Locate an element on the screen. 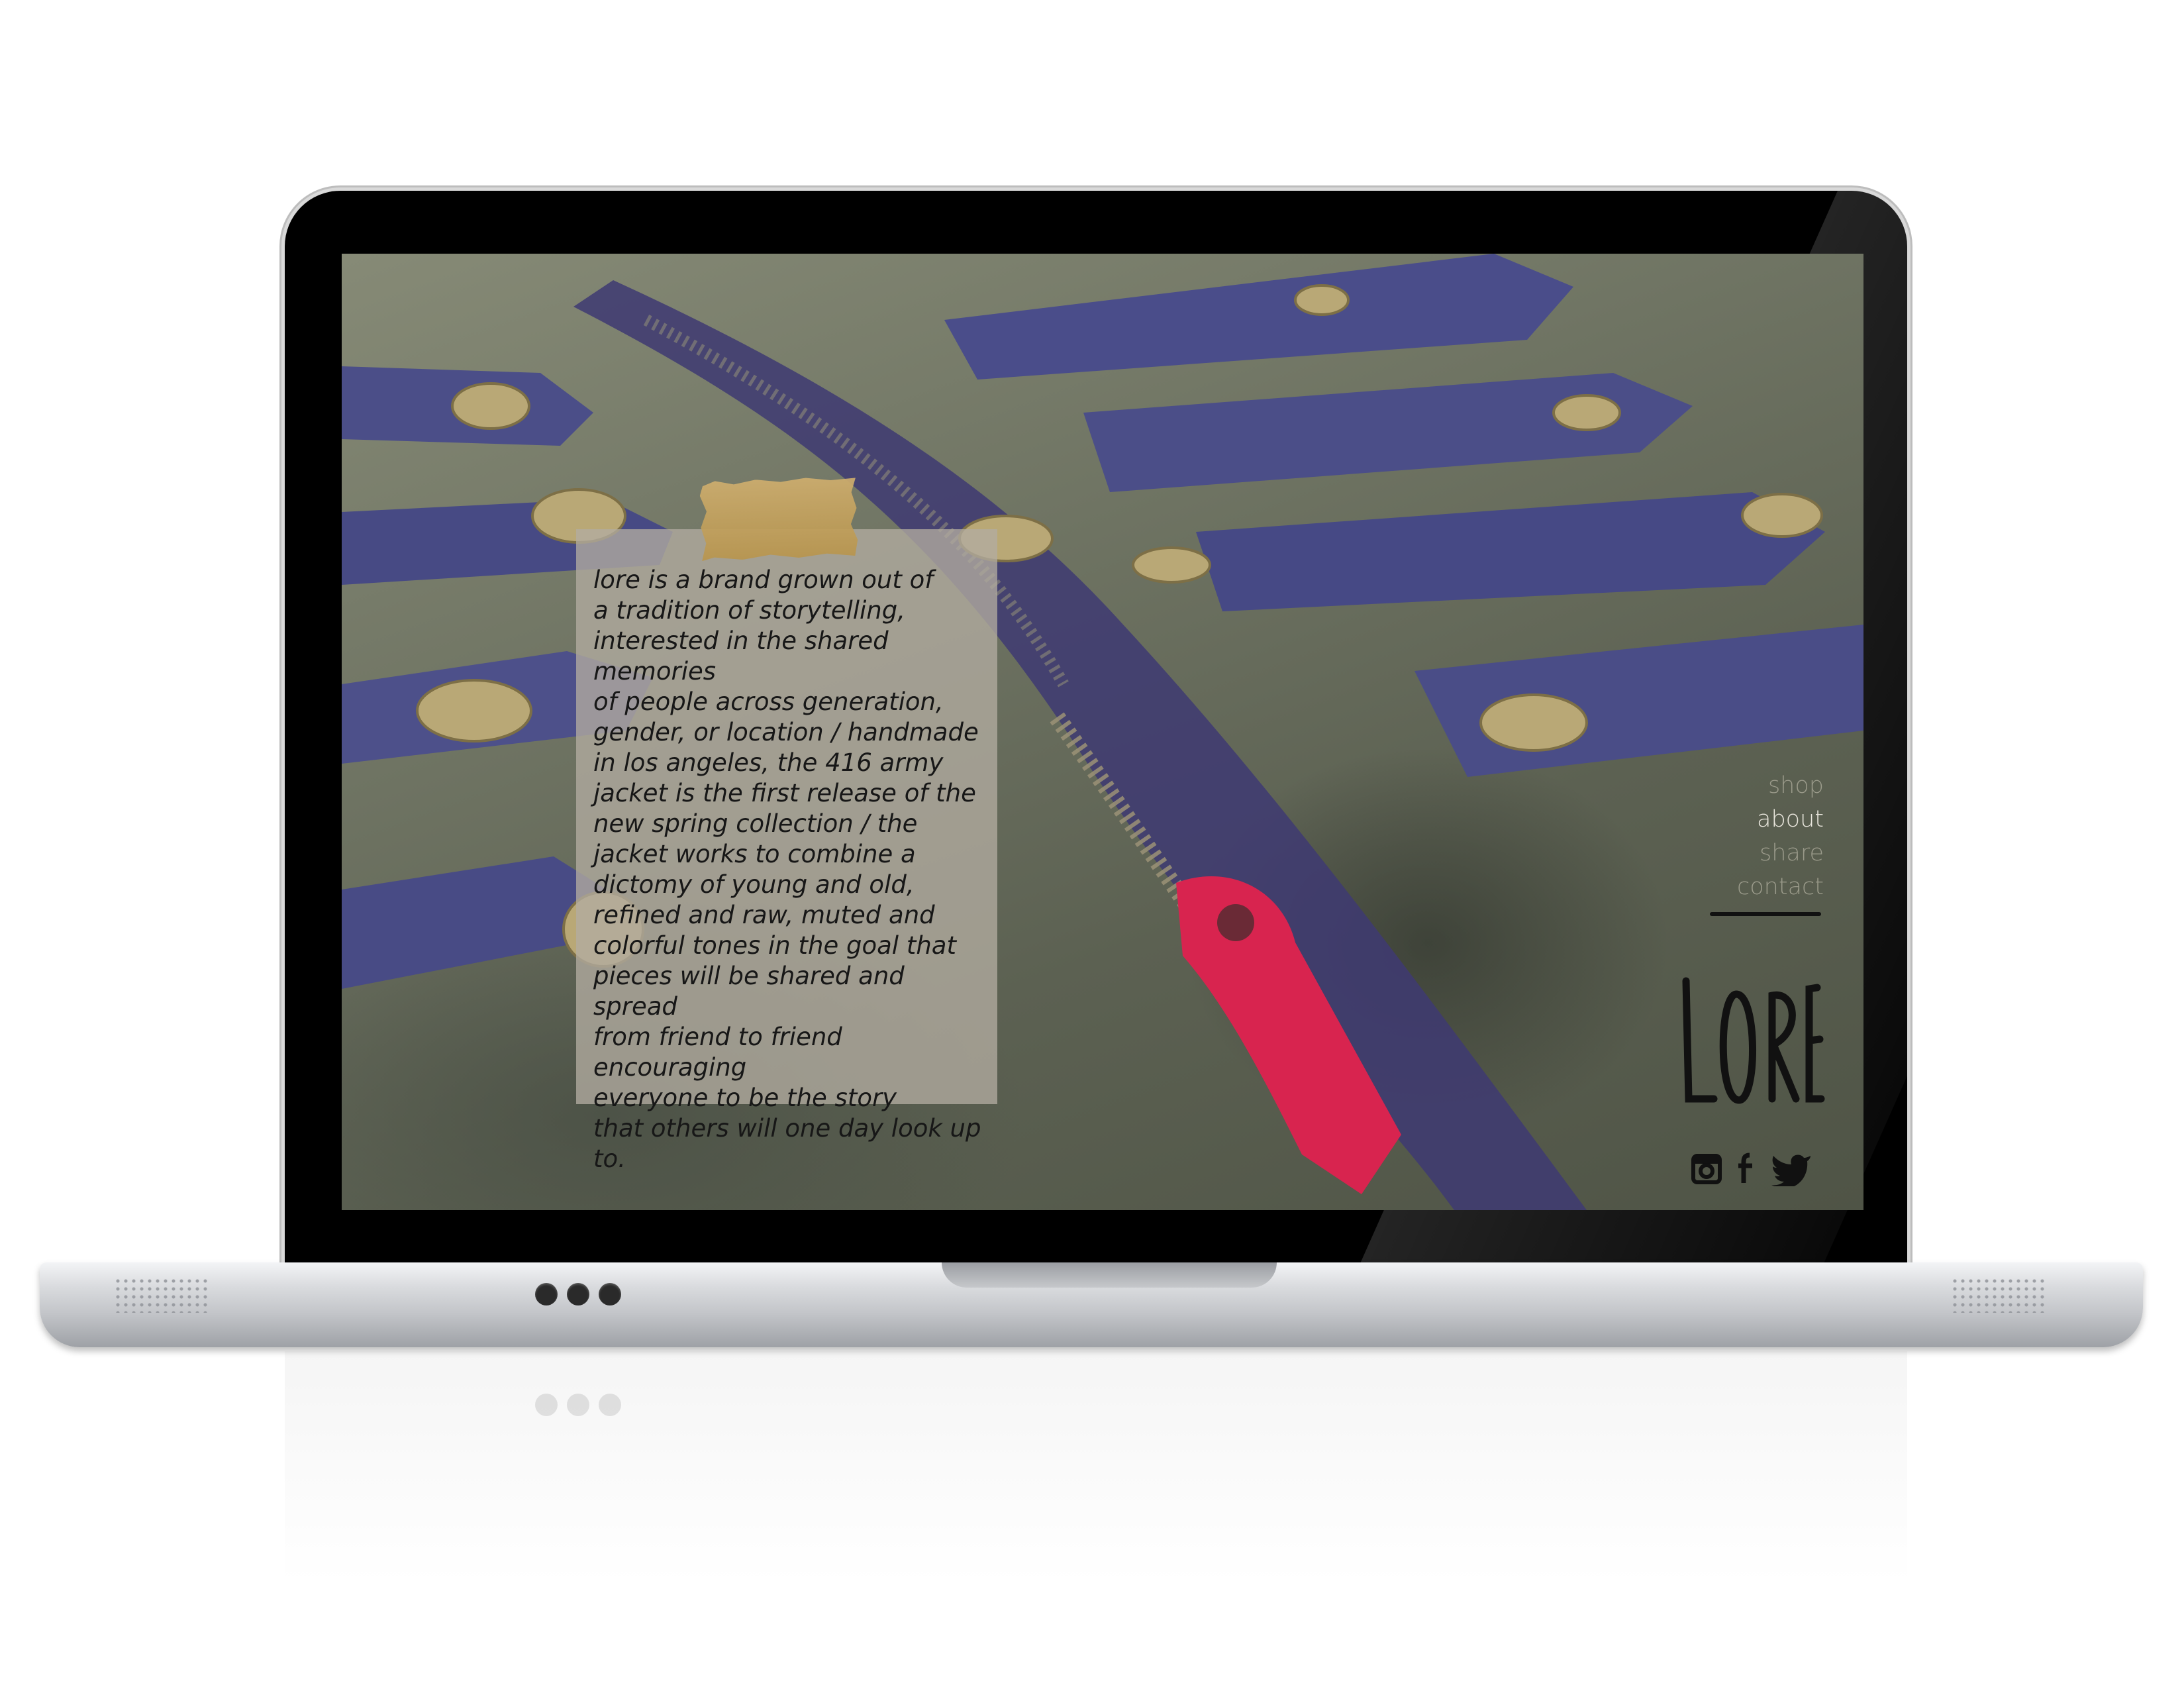 Image resolution: width=2184 pixels, height=1689 pixels. main-nav: shop about share contact is located at coordinates (1780, 836).